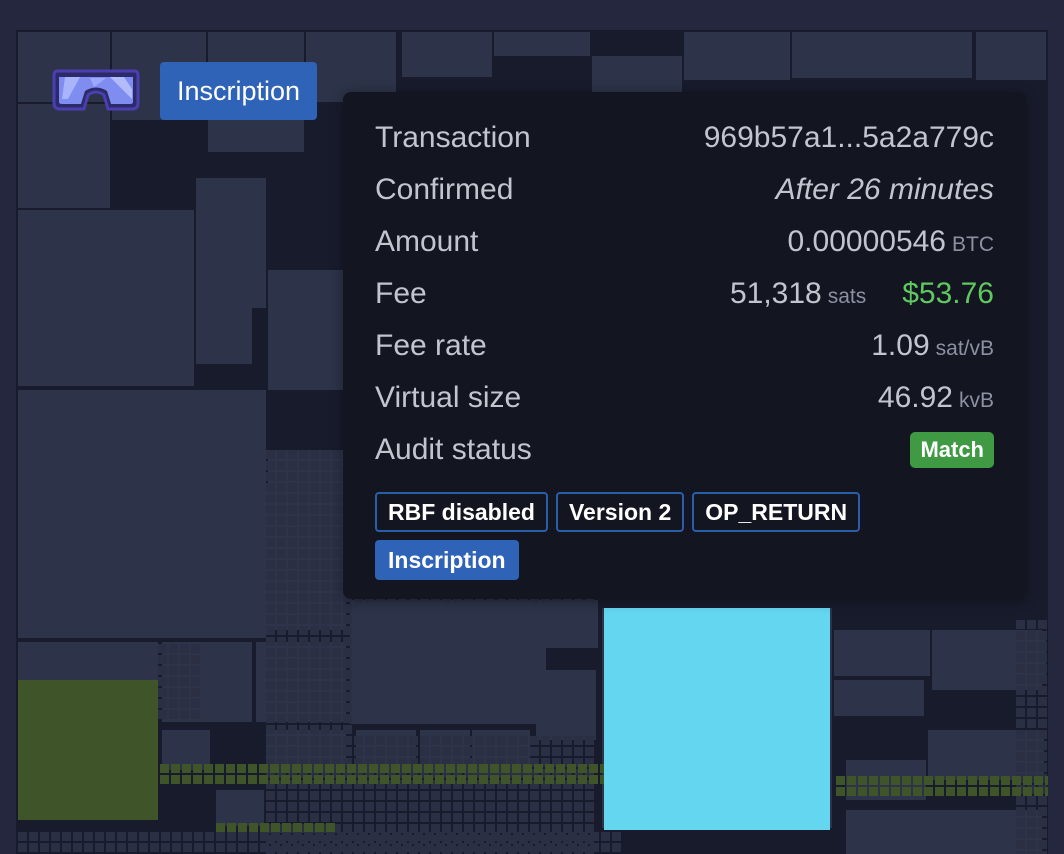  What do you see at coordinates (849, 138) in the screenshot?
I see `transaction-id-link: 969b57a1...5a2a779c` at bounding box center [849, 138].